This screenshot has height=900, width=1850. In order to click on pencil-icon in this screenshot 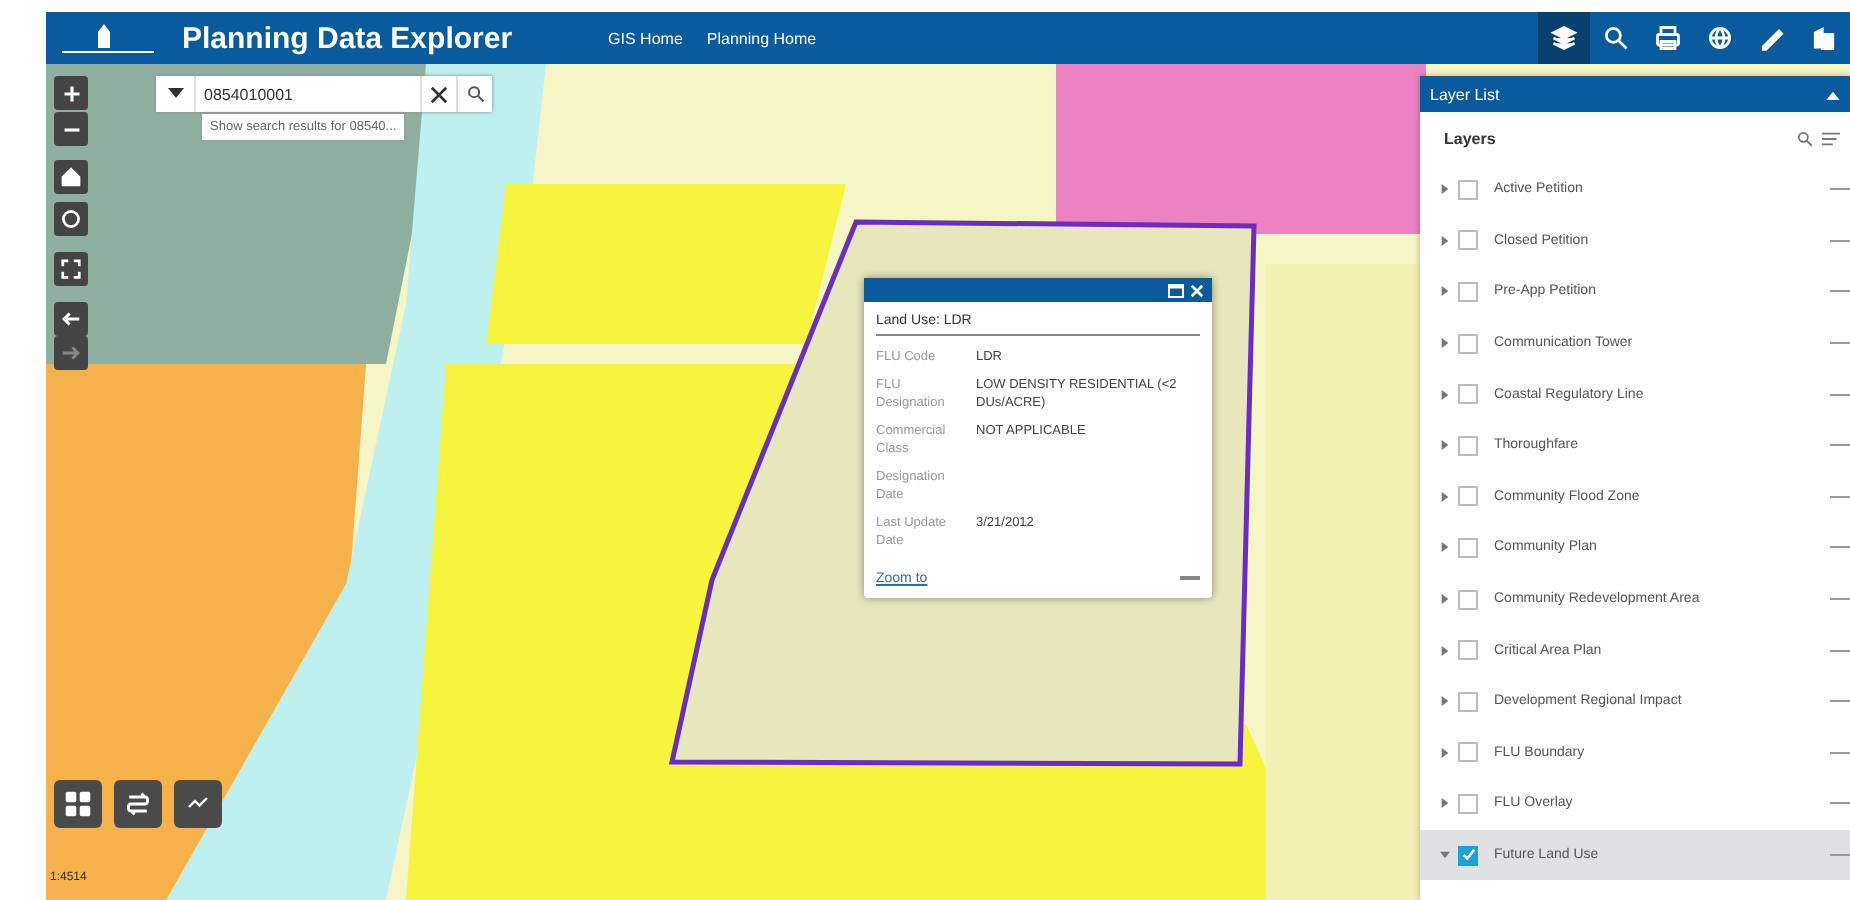, I will do `click(1772, 38)`.